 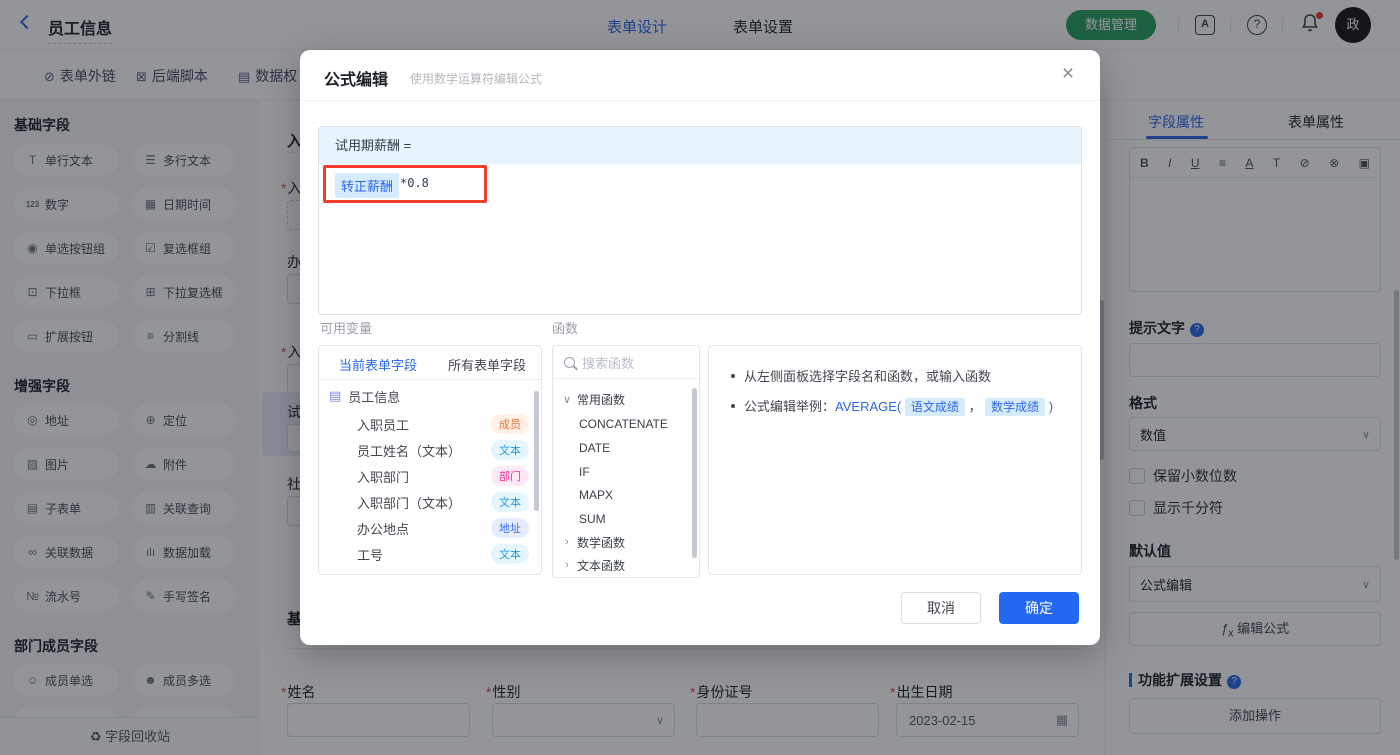 What do you see at coordinates (487, 364) in the screenshot?
I see `tab-all-form-fields: 所有表单字段` at bounding box center [487, 364].